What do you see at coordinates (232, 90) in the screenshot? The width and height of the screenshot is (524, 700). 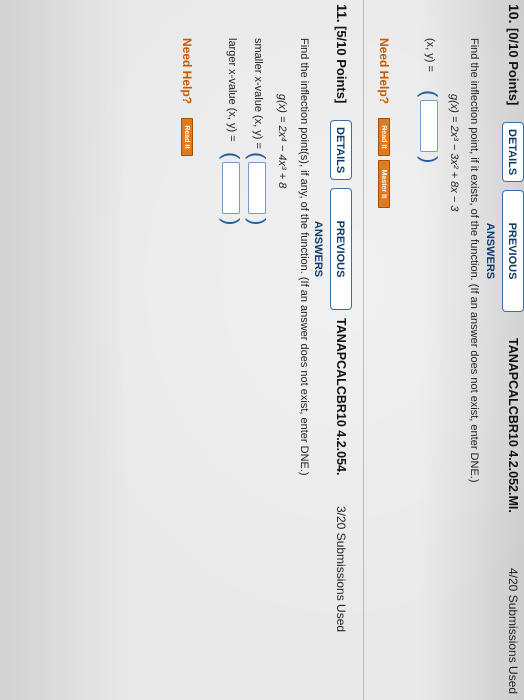 I see `q11-larger-label: larger x-value (x, y) =` at bounding box center [232, 90].